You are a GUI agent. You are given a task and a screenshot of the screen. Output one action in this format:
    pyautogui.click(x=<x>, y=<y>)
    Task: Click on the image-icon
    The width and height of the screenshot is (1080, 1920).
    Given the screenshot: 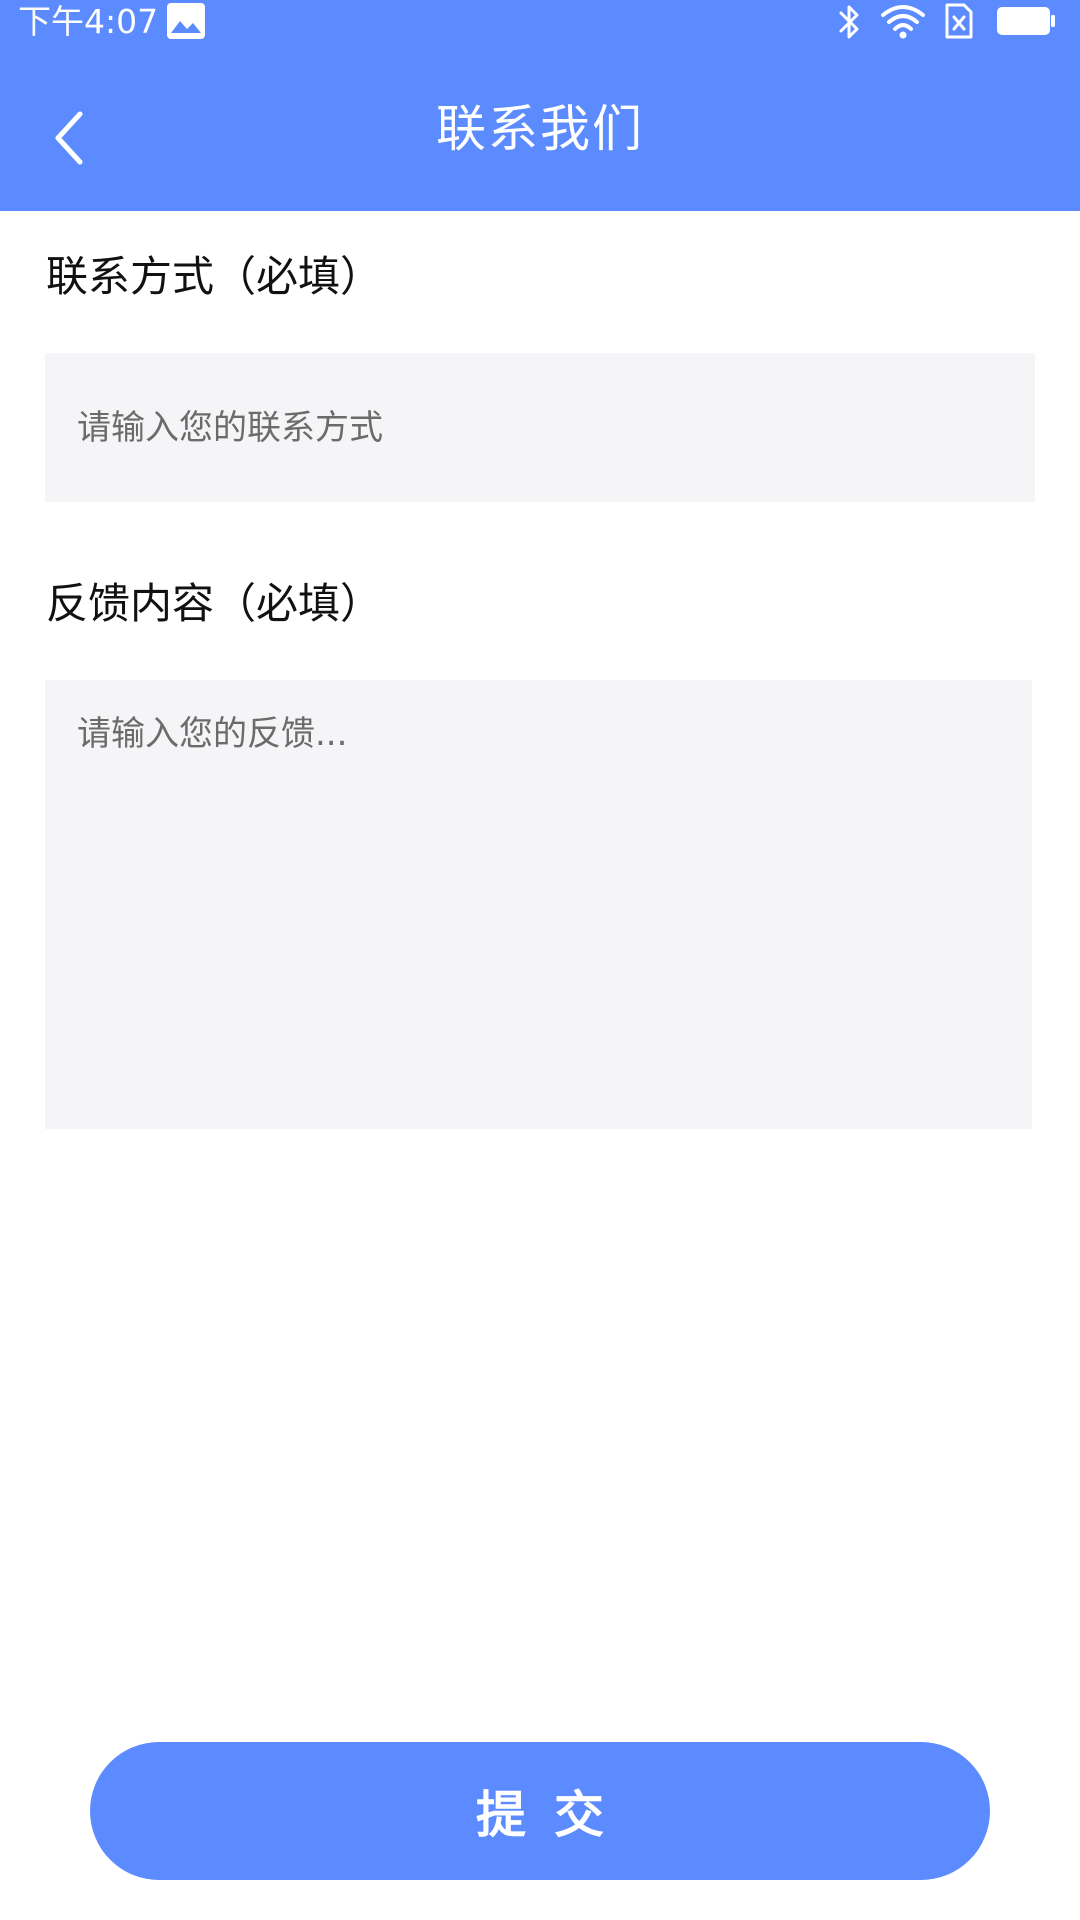 What is the action you would take?
    pyautogui.click(x=186, y=21)
    